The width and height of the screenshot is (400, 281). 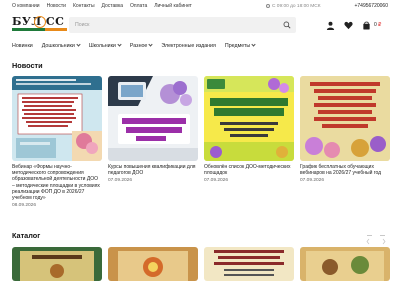 I want to click on cart-total: 0 ₽, so click(x=377, y=25).